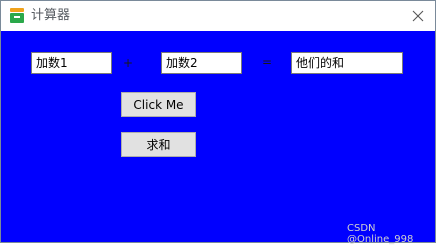 The width and height of the screenshot is (436, 245). Describe the element at coordinates (267, 62) in the screenshot. I see `equals-label: =` at that location.